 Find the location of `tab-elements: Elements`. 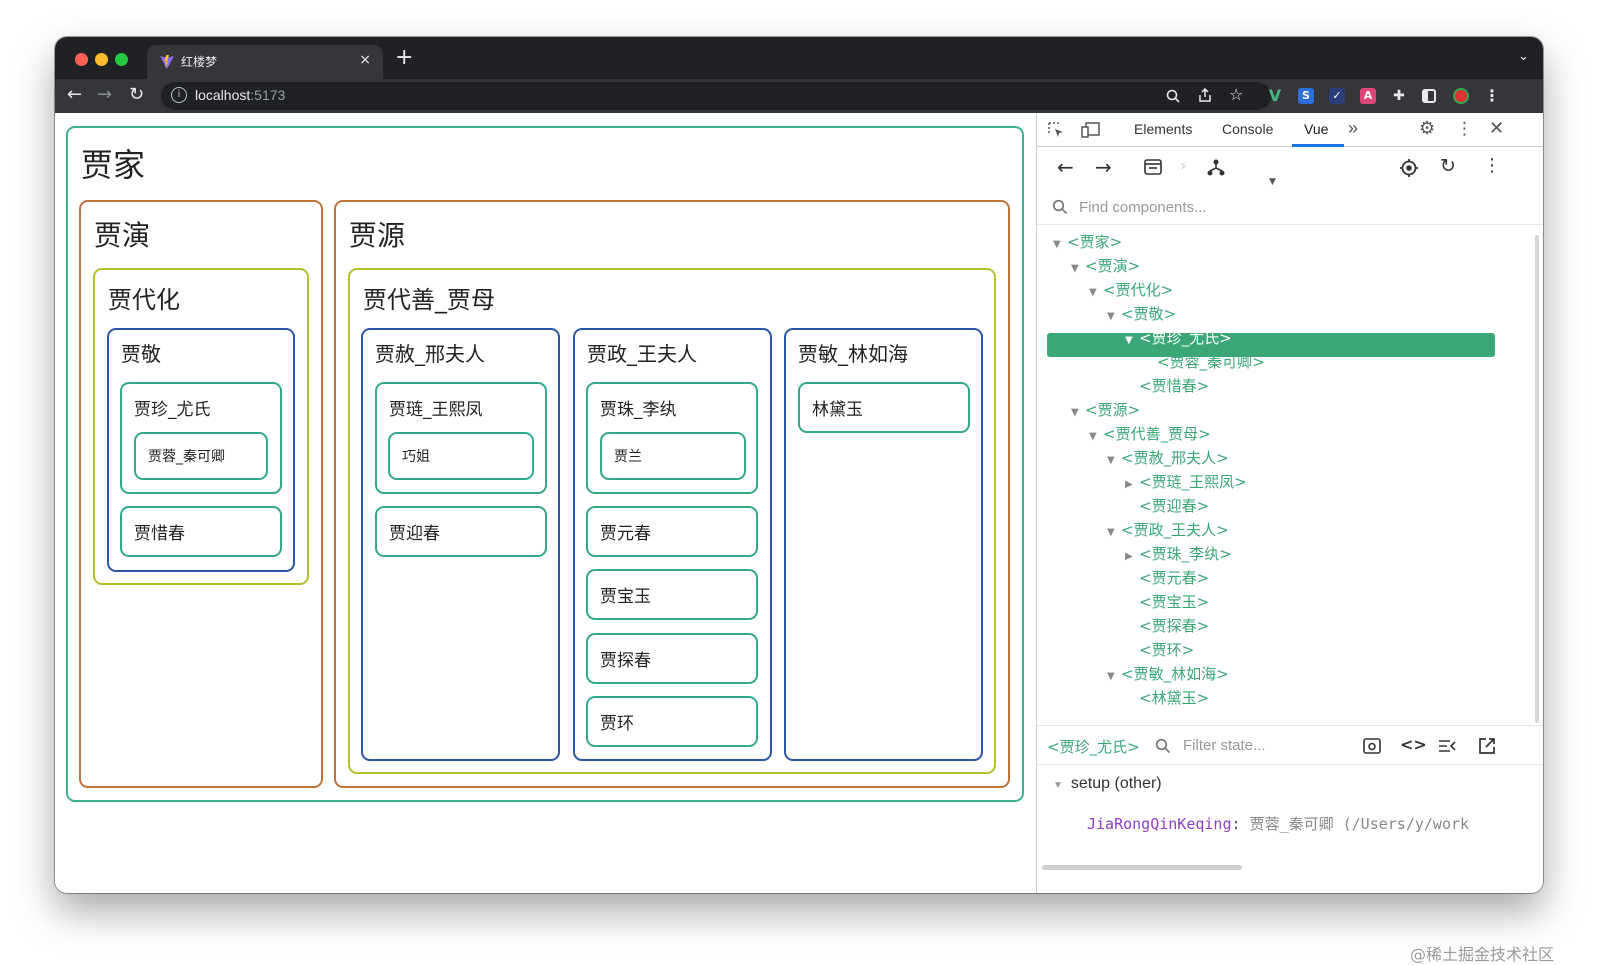

tab-elements: Elements is located at coordinates (1163, 129).